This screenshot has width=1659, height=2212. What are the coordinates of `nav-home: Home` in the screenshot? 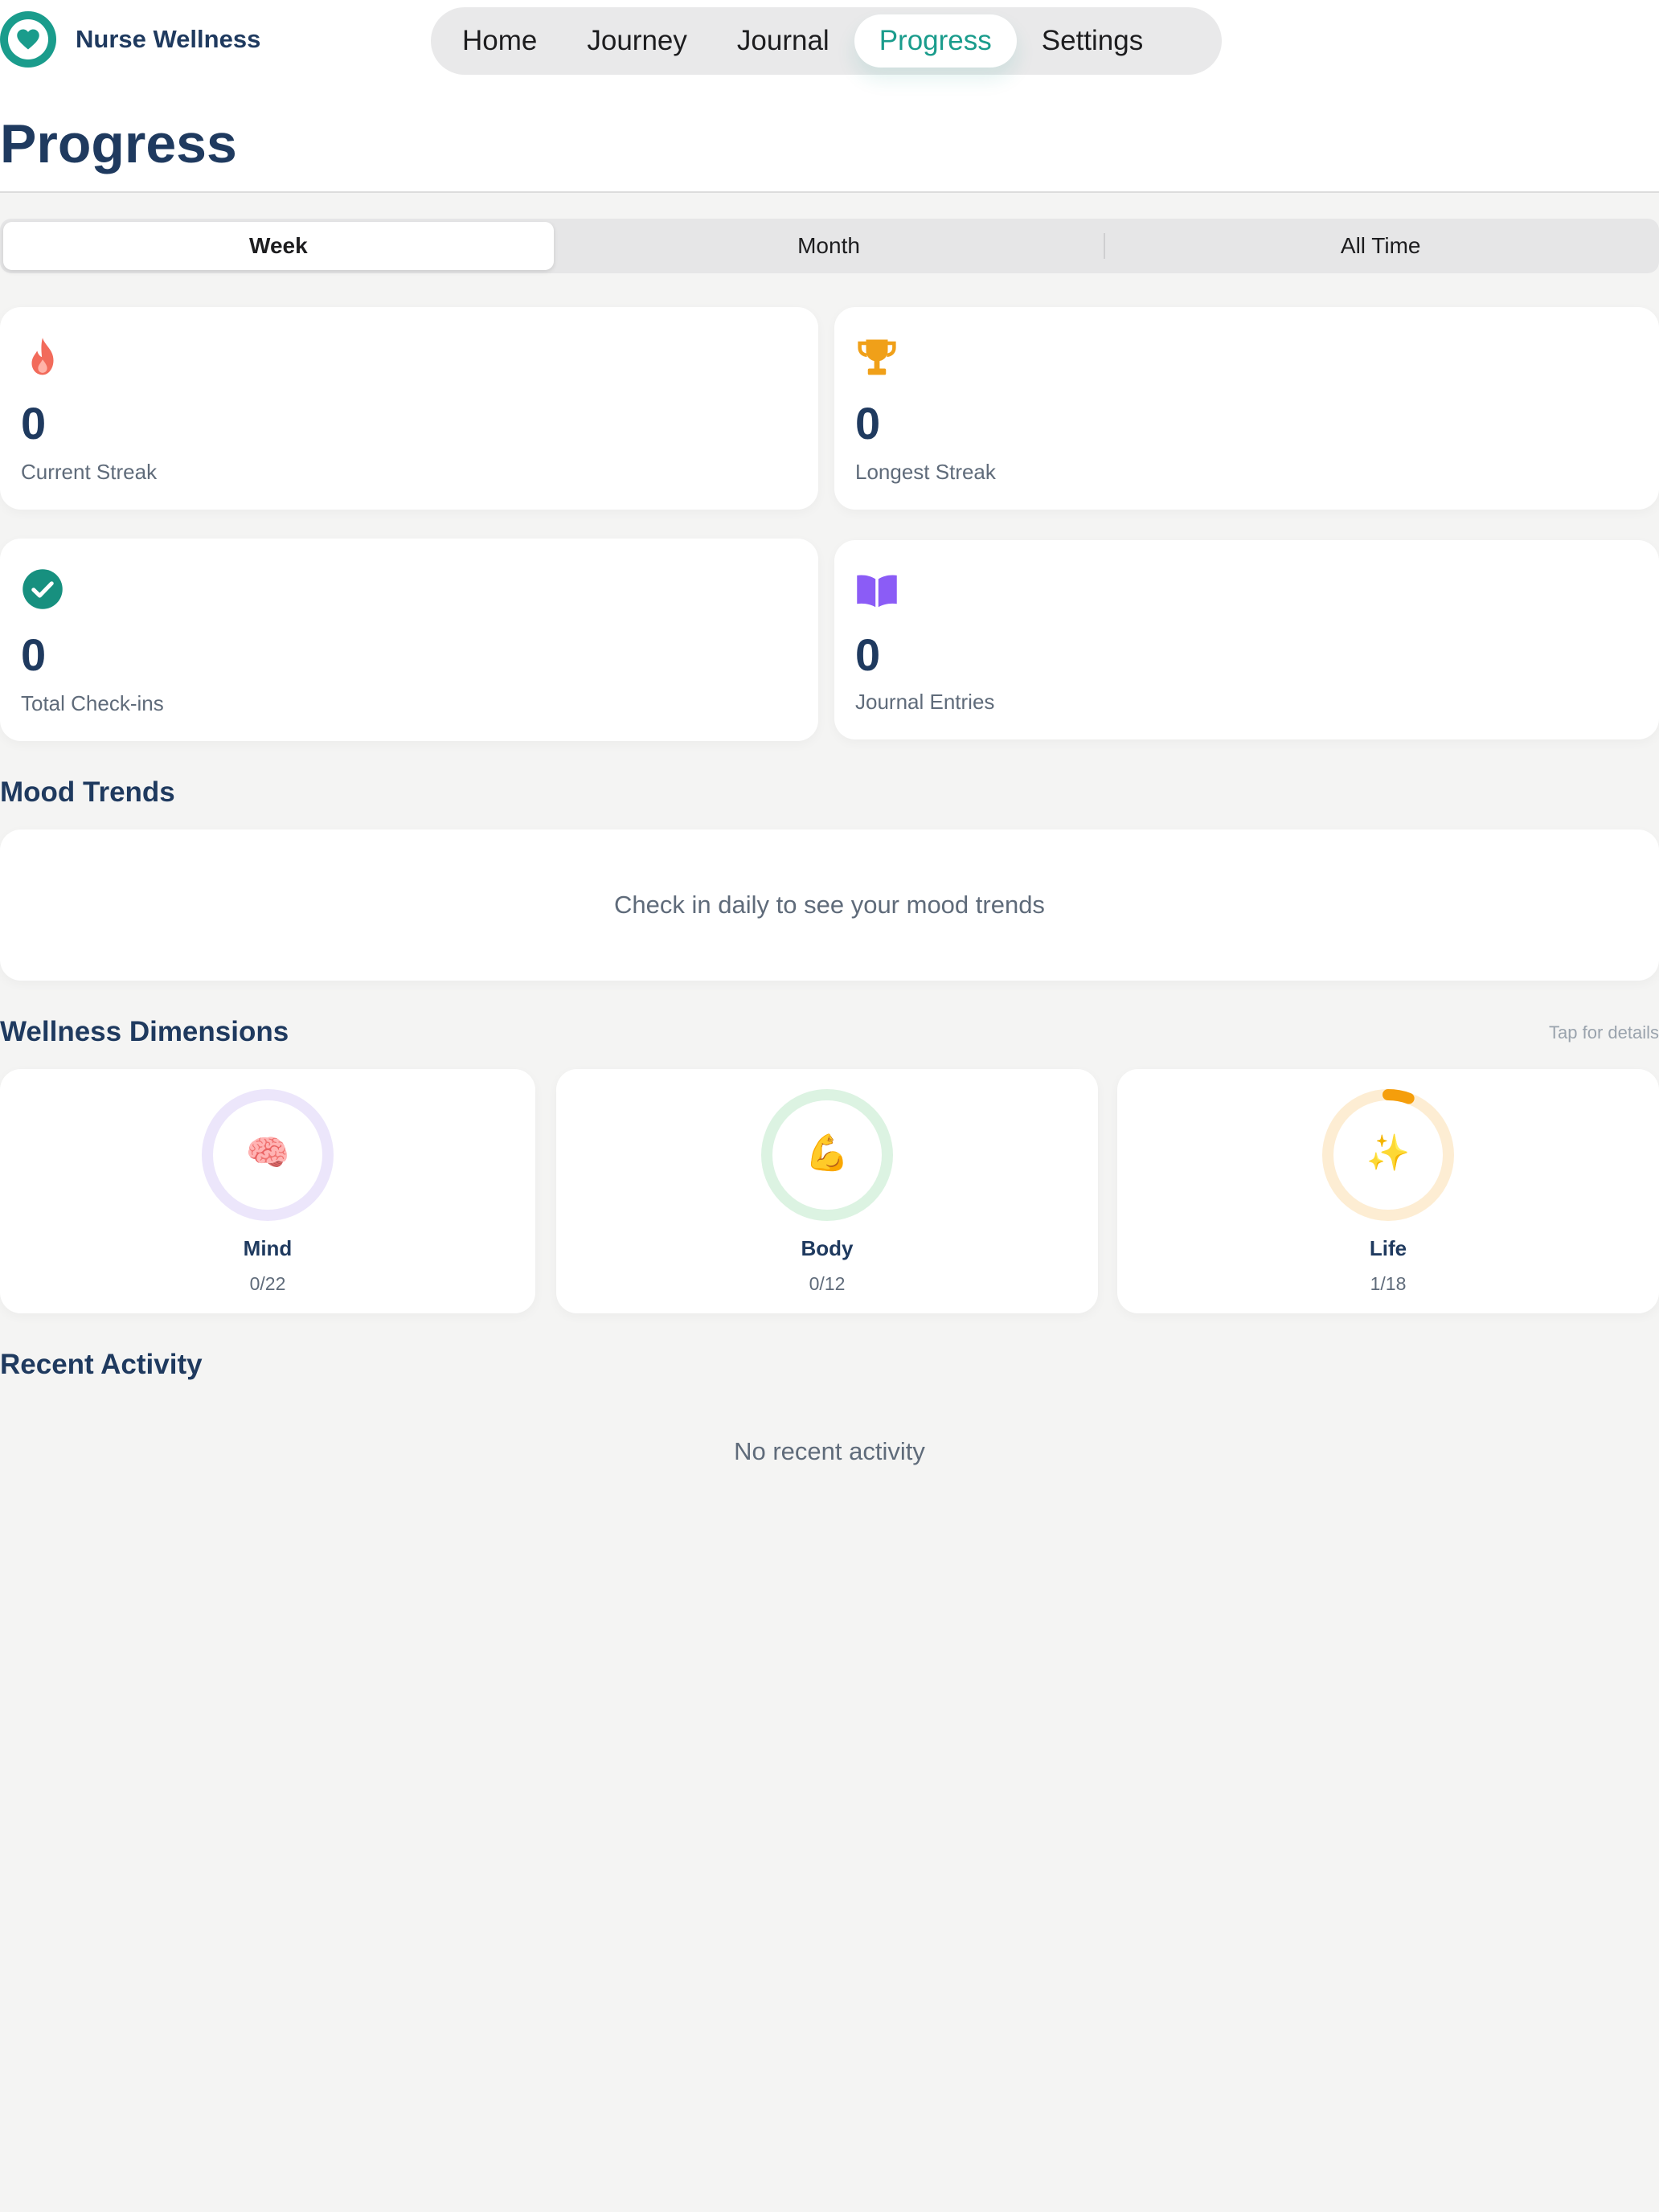 It's located at (499, 41).